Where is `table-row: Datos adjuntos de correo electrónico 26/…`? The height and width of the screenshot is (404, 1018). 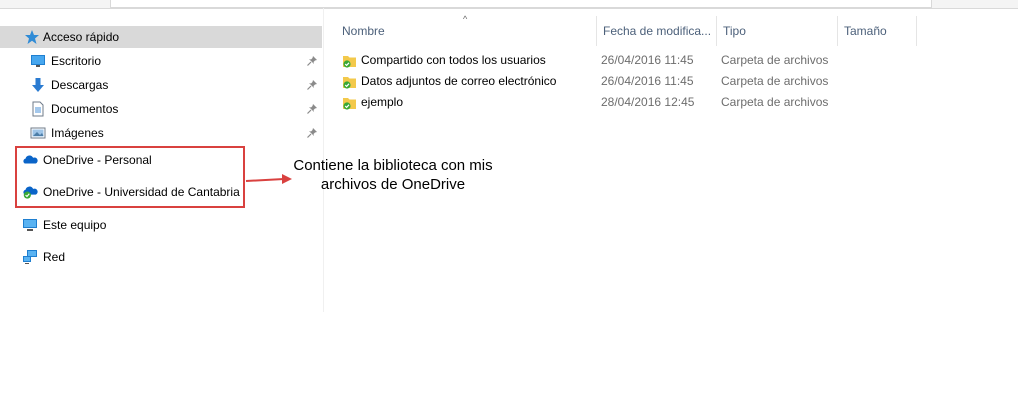
table-row: Datos adjuntos de correo electrónico 26/… is located at coordinates (618, 81).